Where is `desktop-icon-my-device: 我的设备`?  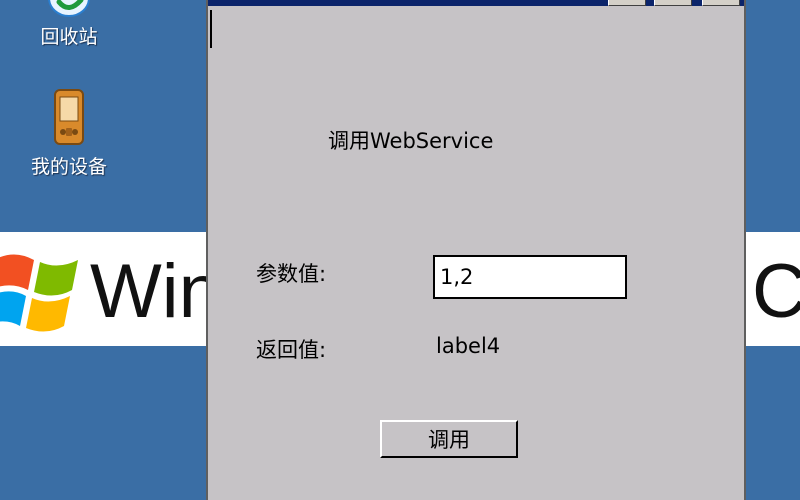
desktop-icon-my-device: 我的设备 is located at coordinates (69, 133).